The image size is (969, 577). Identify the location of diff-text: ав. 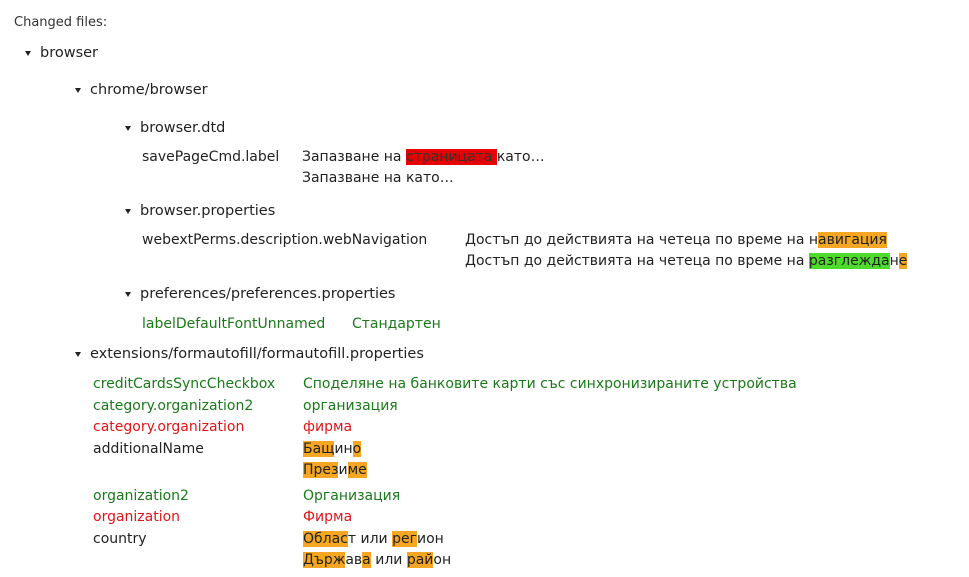
(354, 560).